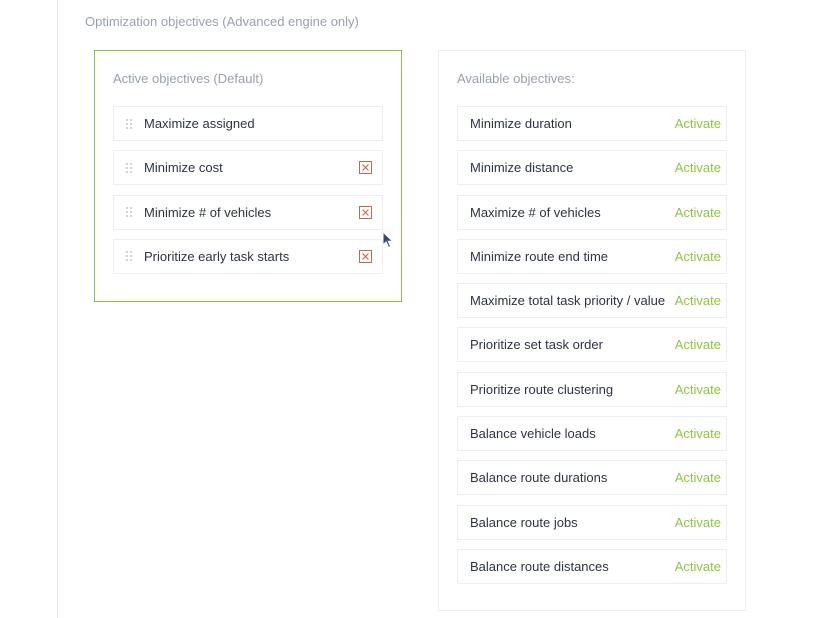 The image size is (832, 618). What do you see at coordinates (217, 256) in the screenshot?
I see `active-objective-label: Prioritize early task starts` at bounding box center [217, 256].